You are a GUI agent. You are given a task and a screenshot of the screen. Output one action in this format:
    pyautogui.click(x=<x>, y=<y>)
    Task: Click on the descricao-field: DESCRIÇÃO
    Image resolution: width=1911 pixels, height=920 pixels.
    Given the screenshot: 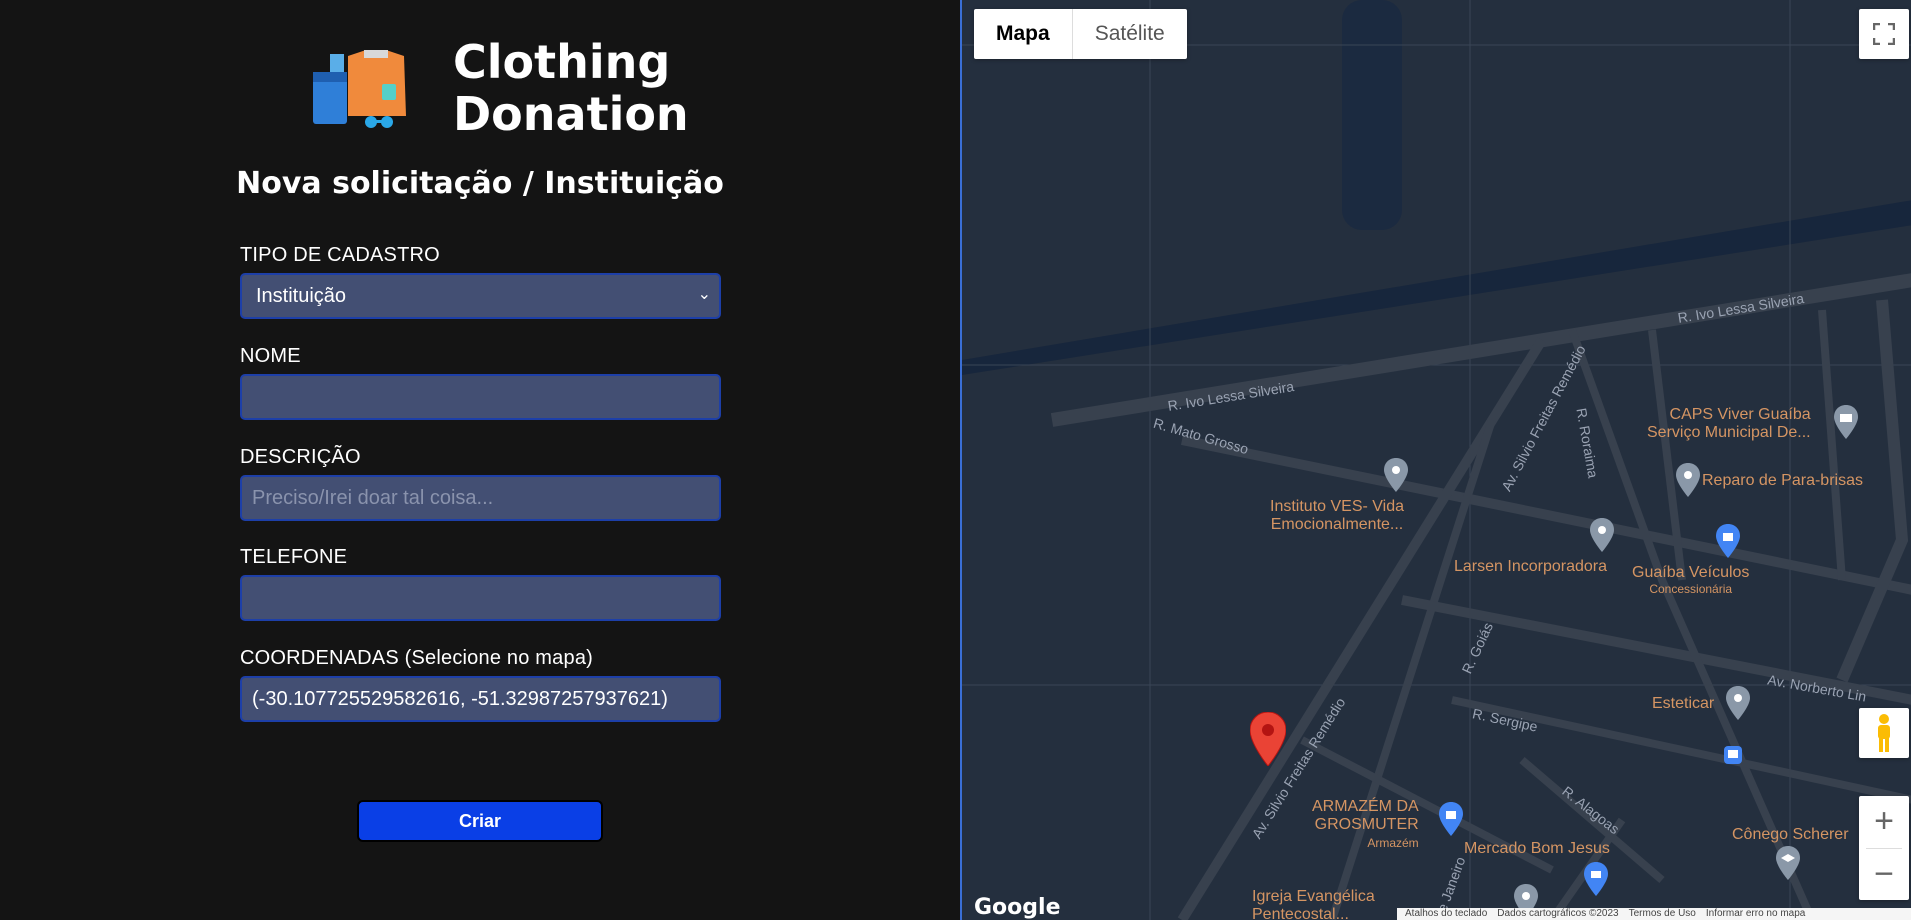 What is the action you would take?
    pyautogui.click(x=480, y=483)
    